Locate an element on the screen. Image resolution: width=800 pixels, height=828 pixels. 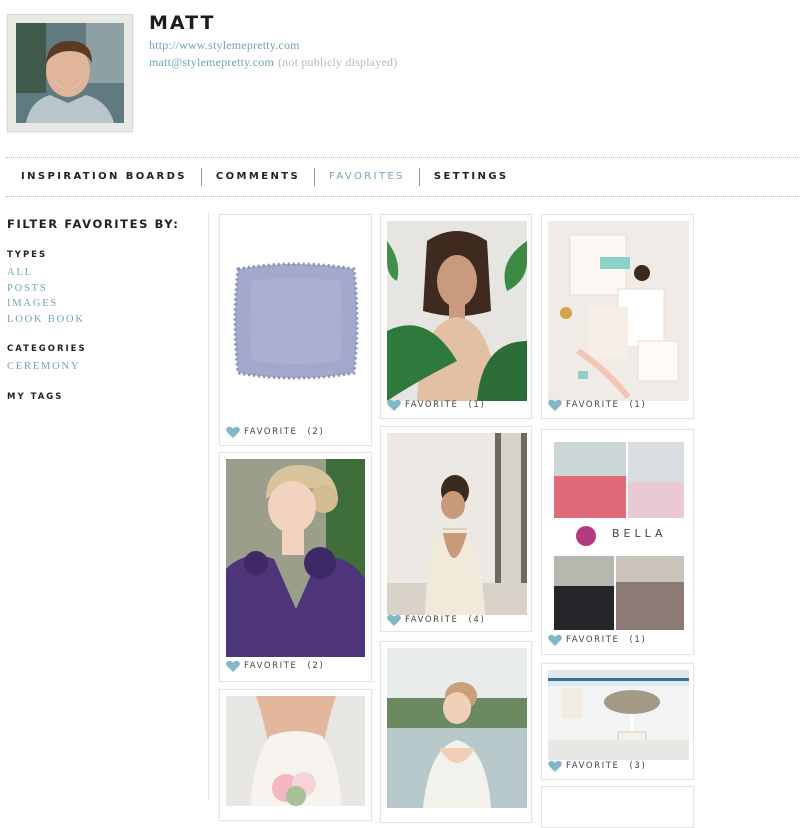
categories-section: CATEGORIES CEREMONY is located at coordinates (104, 359).